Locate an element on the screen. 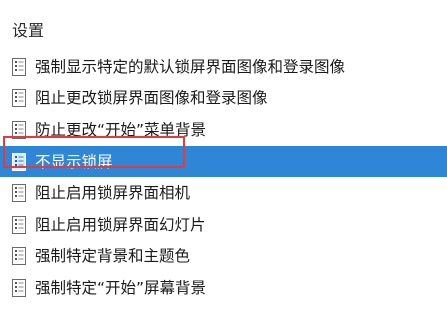 The height and width of the screenshot is (313, 447). setting-row-prevent-lock-slideshow: 阻止启用锁屏界面幻灯片 is located at coordinates (223, 225).